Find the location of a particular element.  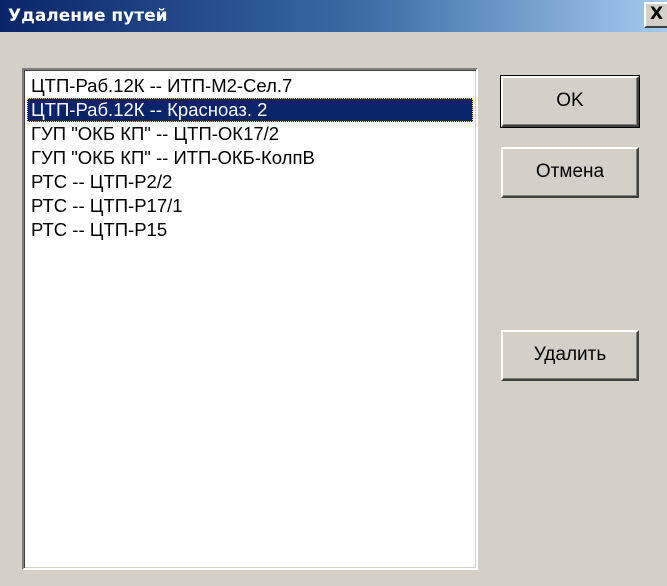

list-item: РТС -- ЦТП-Р2/2 is located at coordinates (250, 182).